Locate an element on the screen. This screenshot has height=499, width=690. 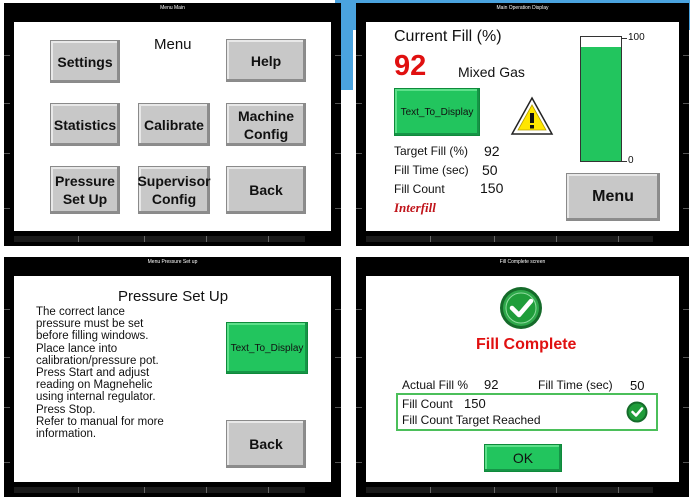
supervisor-config-button: Supervisor Config is located at coordinates (174, 190).